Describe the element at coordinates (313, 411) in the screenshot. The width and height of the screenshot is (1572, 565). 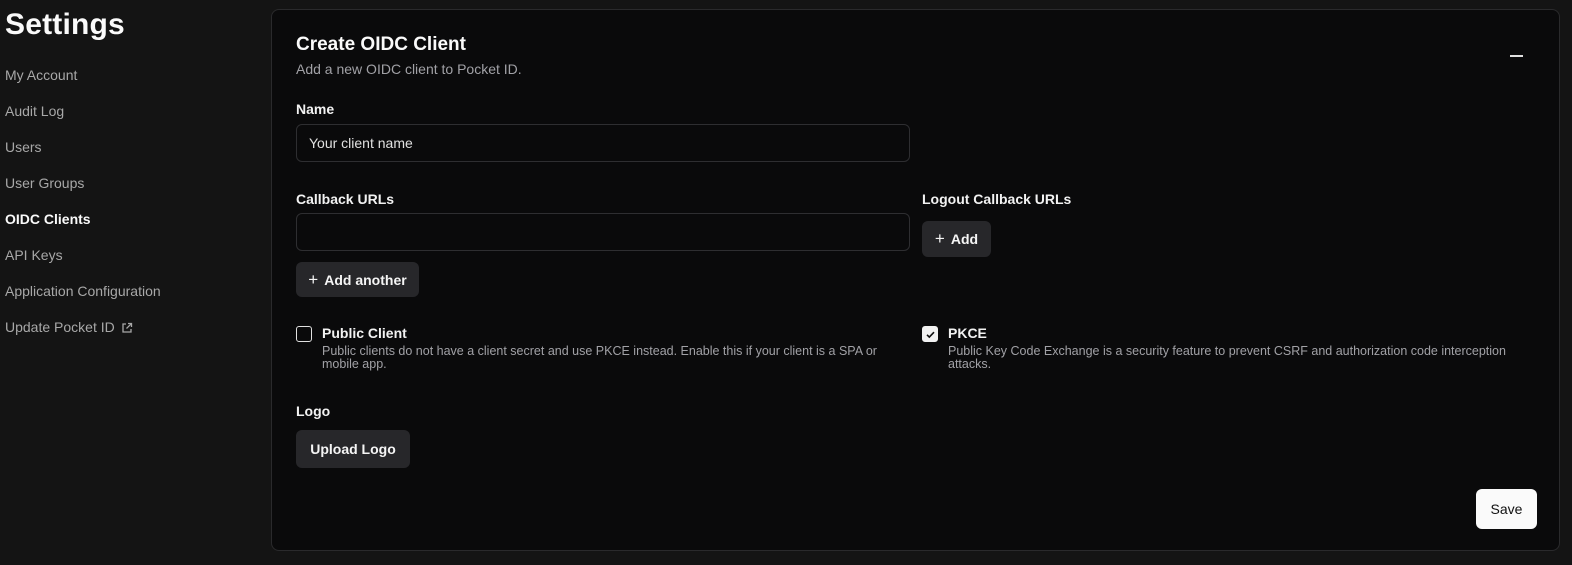
I see `logo-label: Logo` at that location.